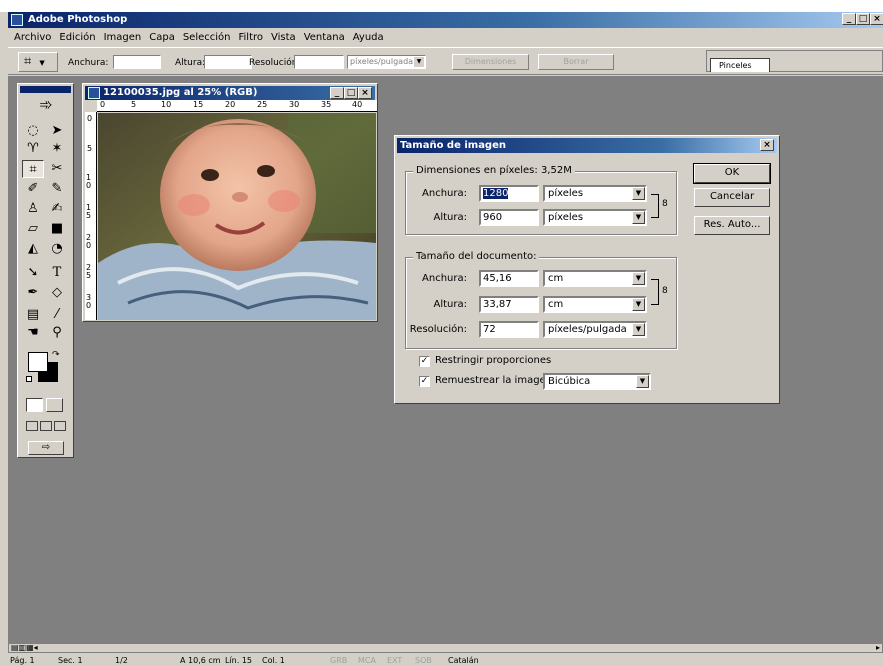 The height and width of the screenshot is (666, 883). I want to click on ruler-horizontal: 0 5 10 15 20 25 30 35 40, so click(237, 106).